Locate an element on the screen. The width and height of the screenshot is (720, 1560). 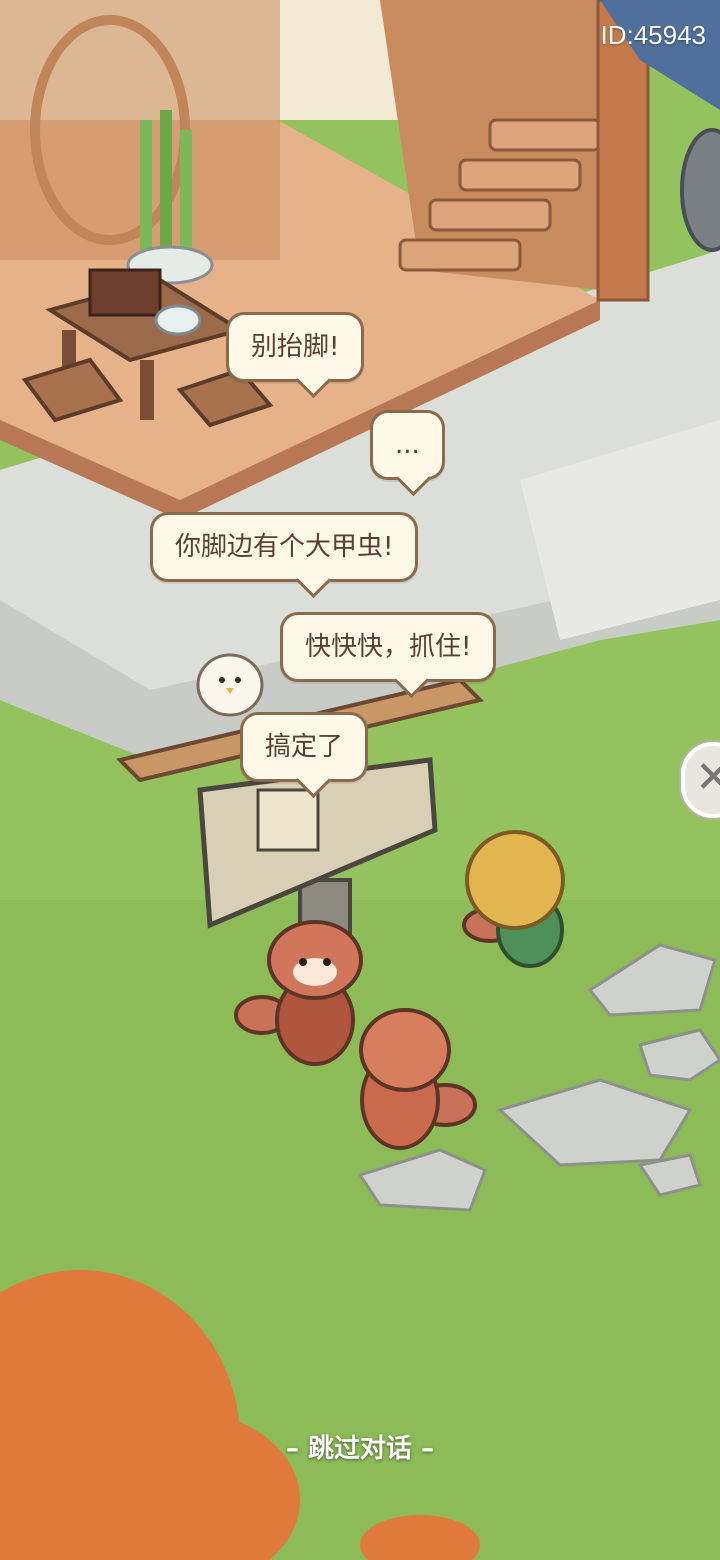
dialogue-text: 别抬脚! is located at coordinates (295, 347).